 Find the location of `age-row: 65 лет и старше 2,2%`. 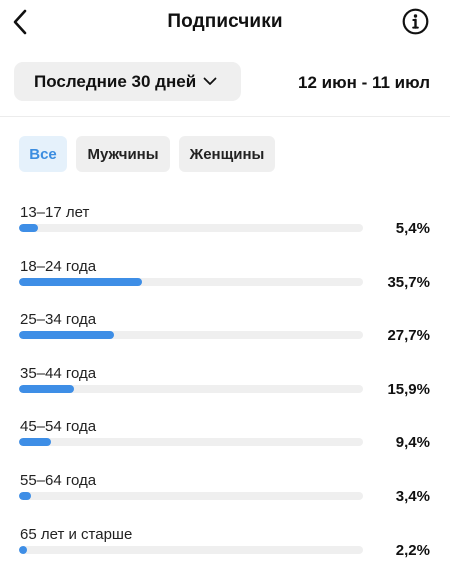

age-row: 65 лет и старше 2,2% is located at coordinates (225, 549).